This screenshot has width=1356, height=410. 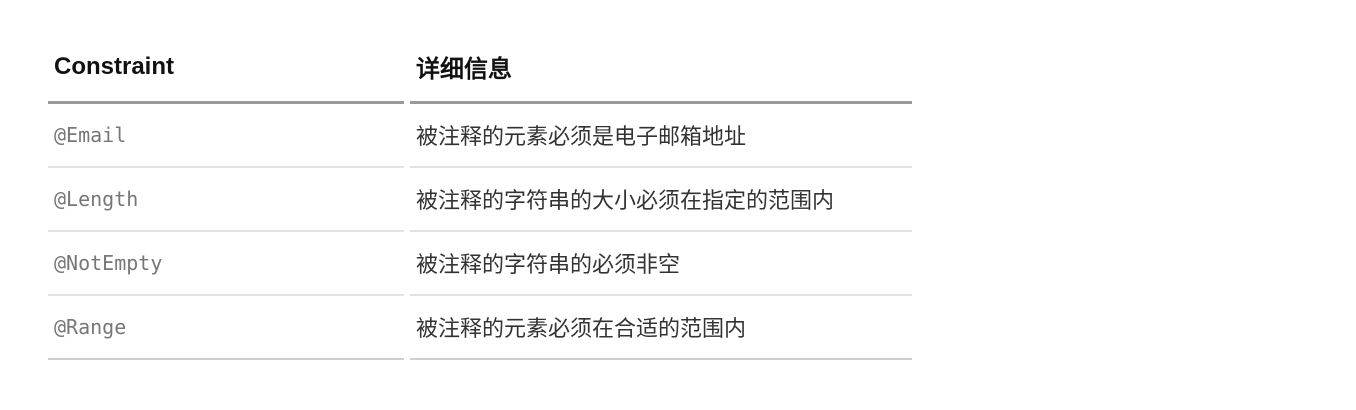 What do you see at coordinates (661, 136) in the screenshot?
I see `details-cell: 被注释的元素必须是电子邮箱地址` at bounding box center [661, 136].